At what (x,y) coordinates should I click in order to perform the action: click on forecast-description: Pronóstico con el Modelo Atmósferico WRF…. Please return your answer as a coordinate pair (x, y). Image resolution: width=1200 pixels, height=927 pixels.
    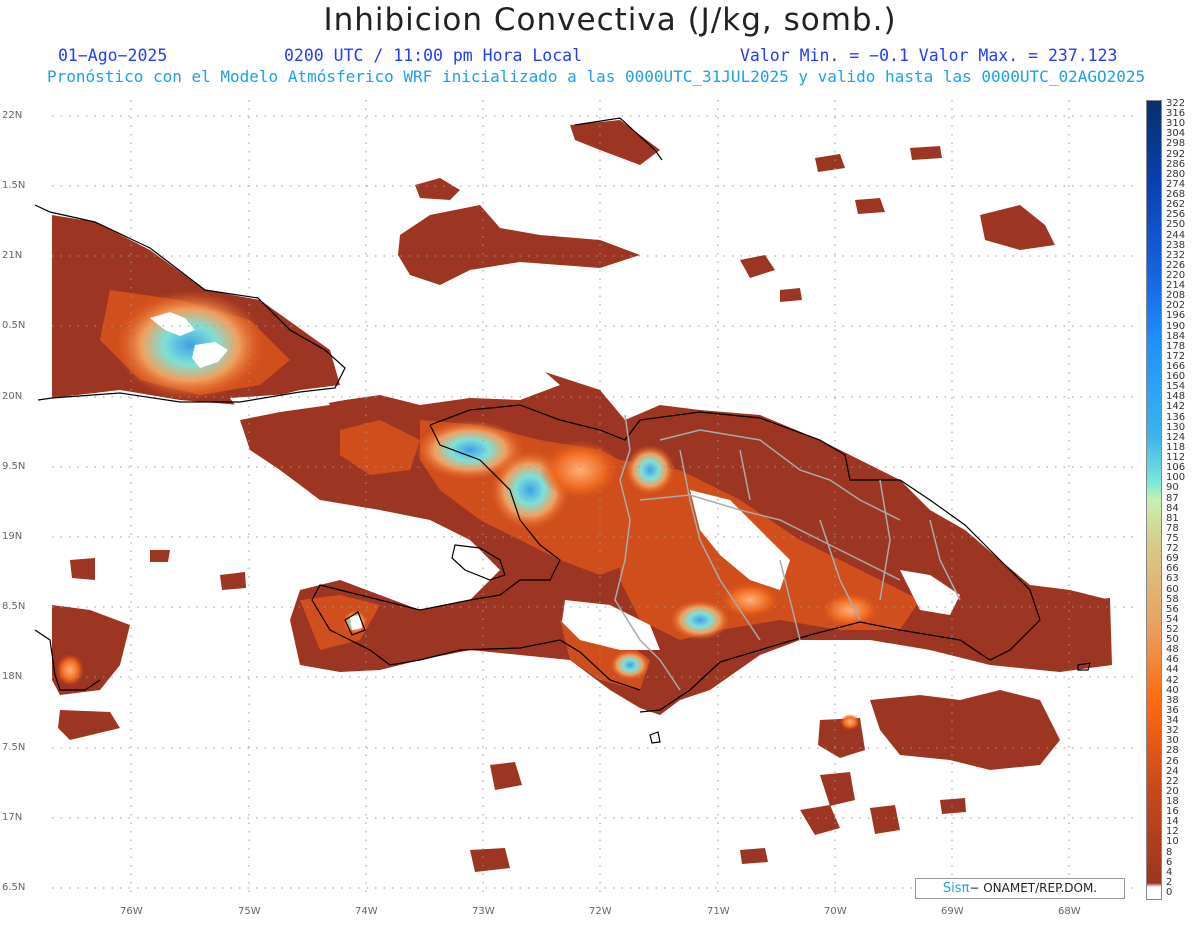
    Looking at the image, I should click on (596, 76).